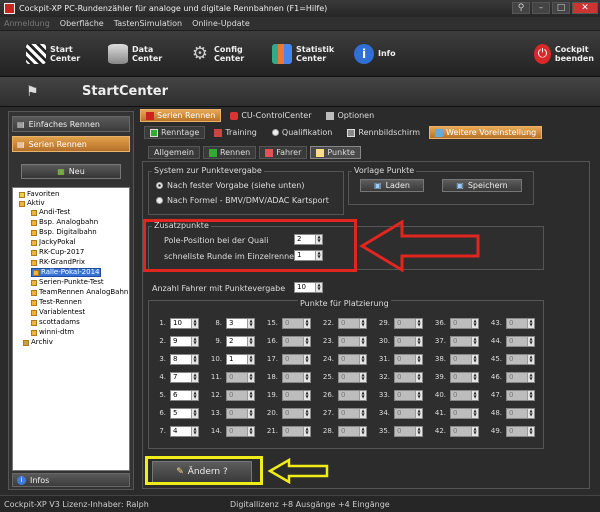 The width and height of the screenshot is (600, 512). I want to click on minimize-button: –, so click(541, 8).